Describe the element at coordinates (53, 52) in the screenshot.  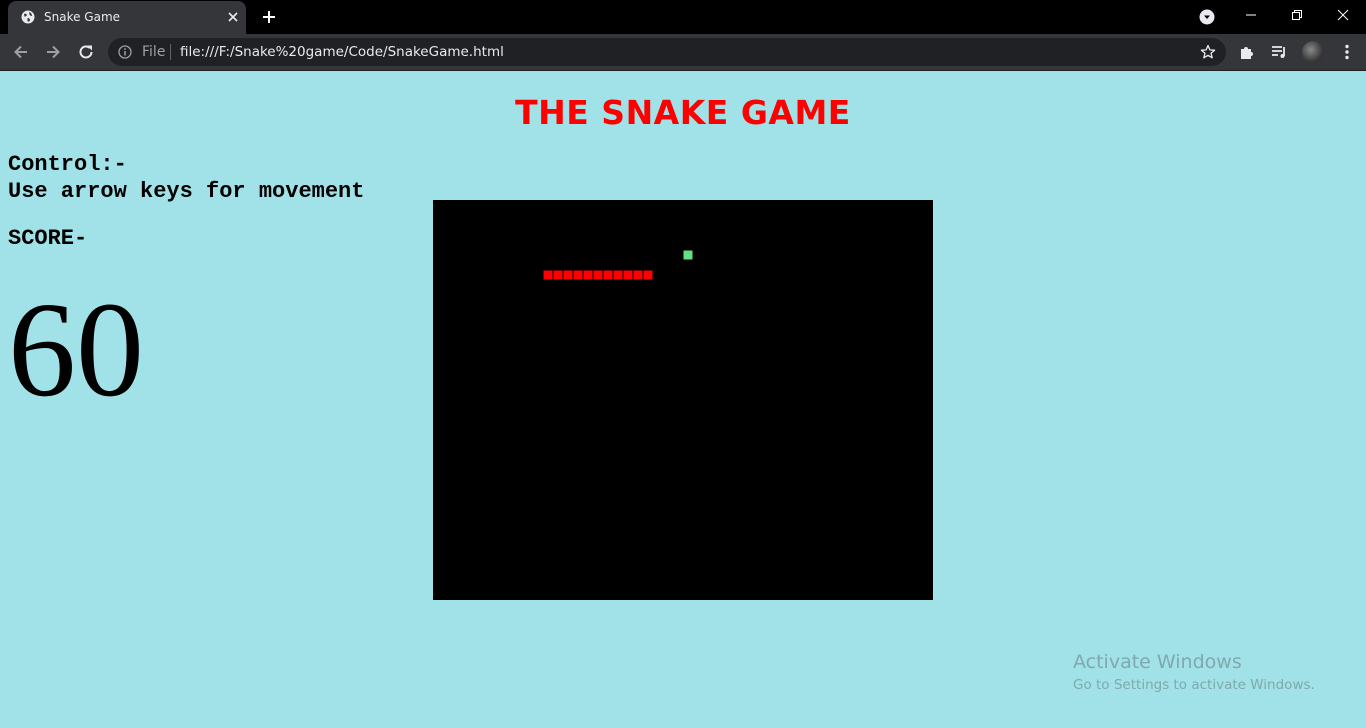
I see `forward-arrow-icon` at that location.